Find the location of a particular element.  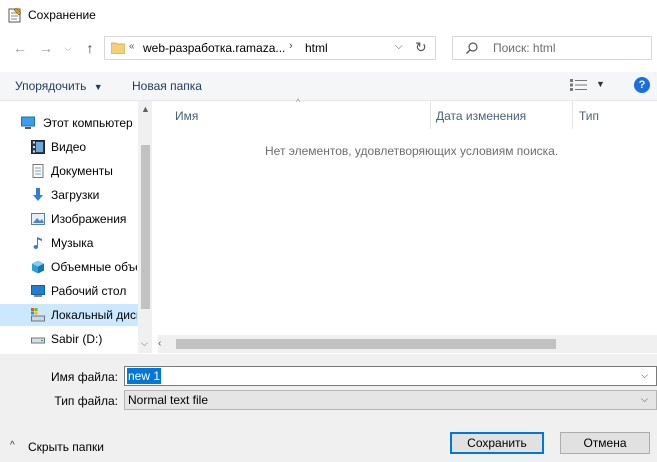

nav-item-videos: Видео is located at coordinates (69, 147).